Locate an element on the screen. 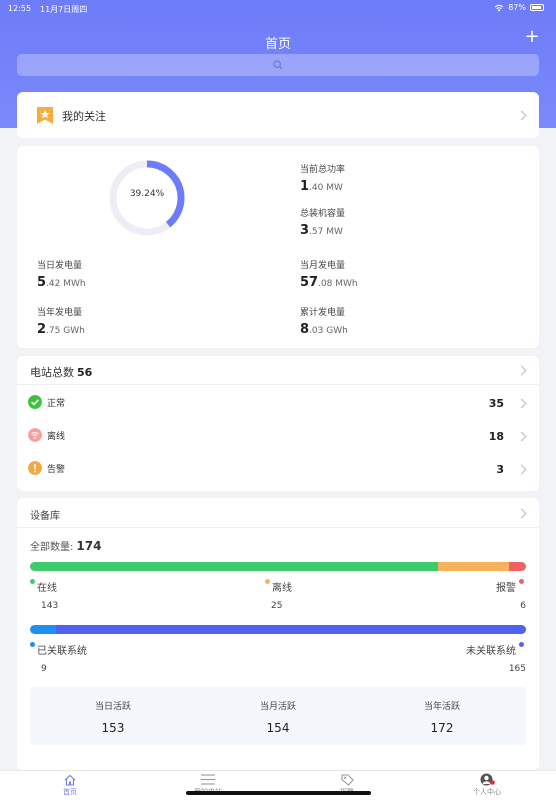 Image resolution: width=556 pixels, height=800 pixels. battery-icon is located at coordinates (537, 7).